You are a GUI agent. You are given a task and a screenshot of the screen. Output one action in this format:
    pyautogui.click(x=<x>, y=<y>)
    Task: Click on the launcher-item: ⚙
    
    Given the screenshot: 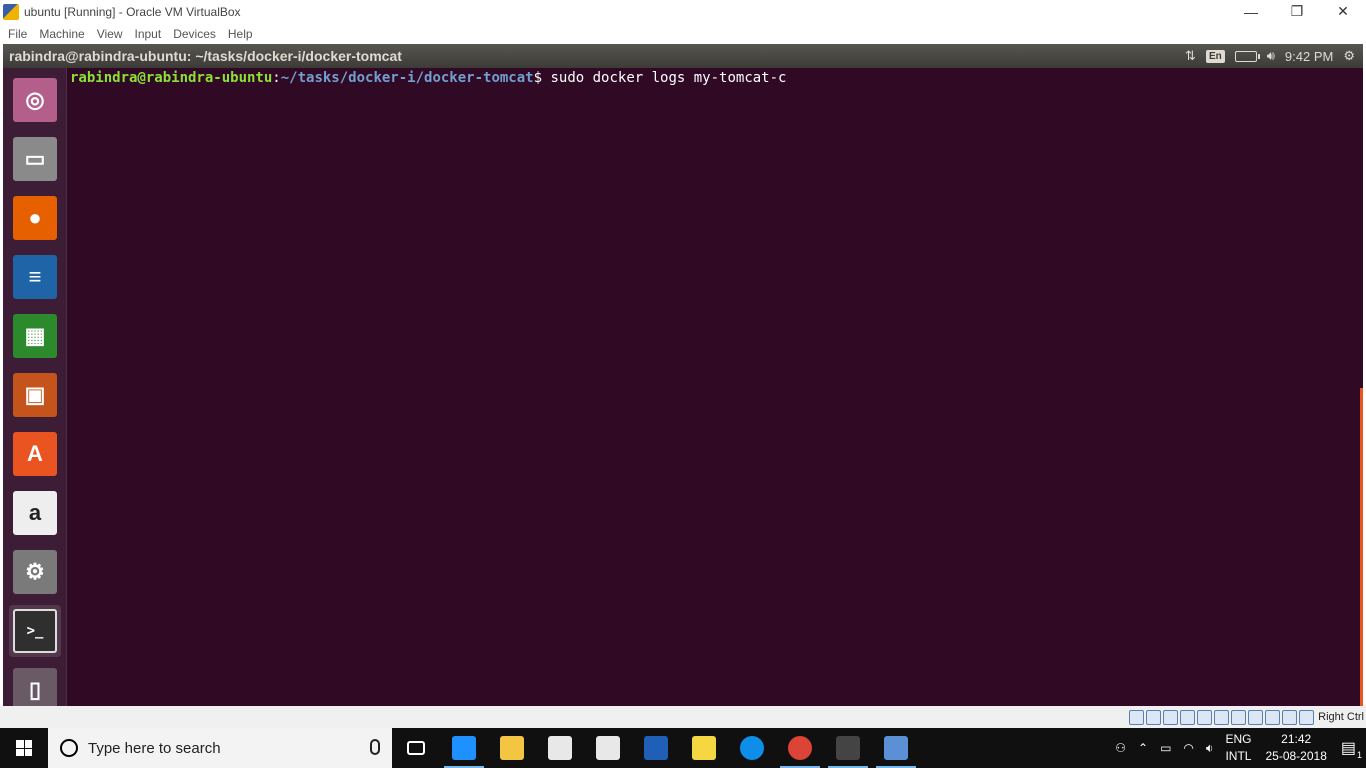 What is the action you would take?
    pyautogui.click(x=35, y=572)
    